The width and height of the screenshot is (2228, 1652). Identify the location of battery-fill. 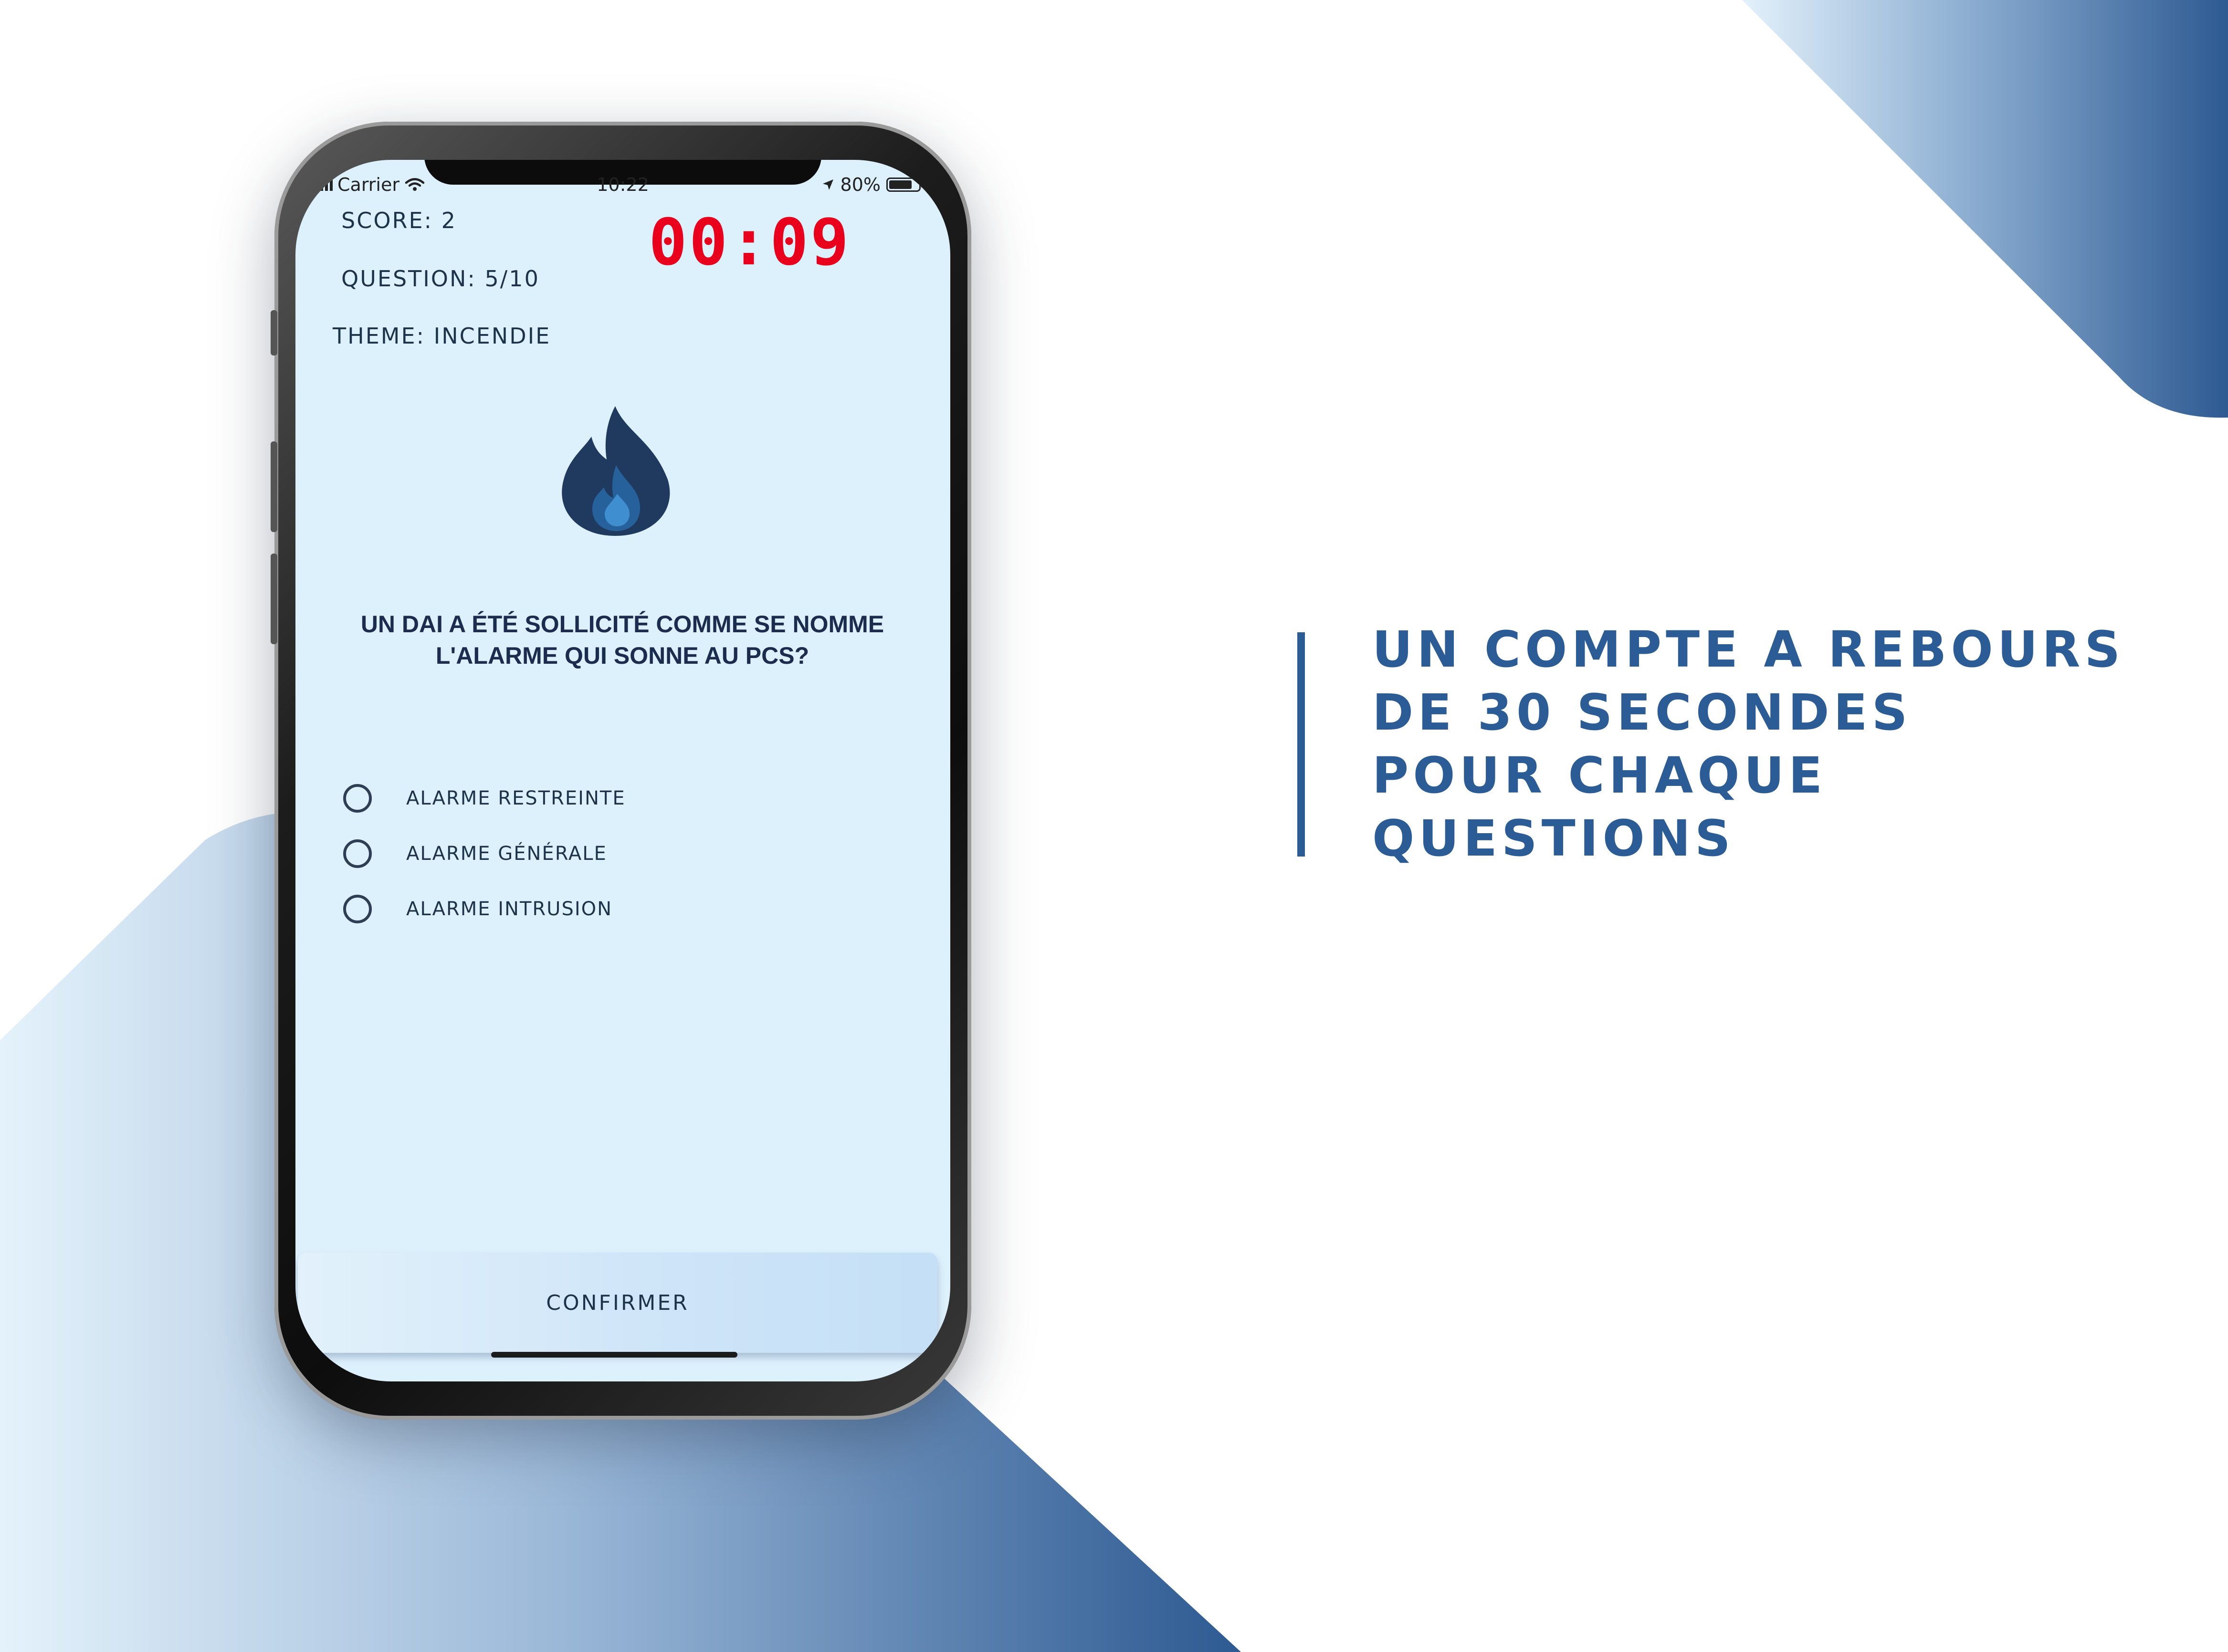
(900, 184).